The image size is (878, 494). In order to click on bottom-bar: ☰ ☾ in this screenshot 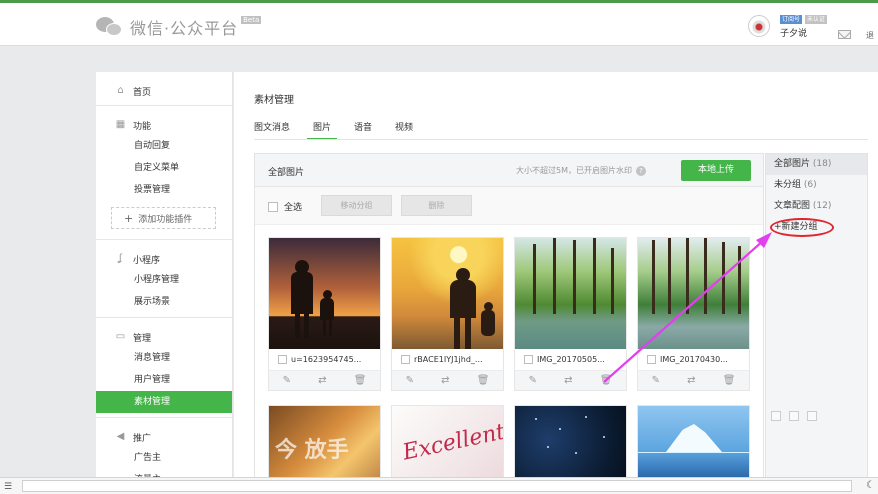, I will do `click(439, 485)`.